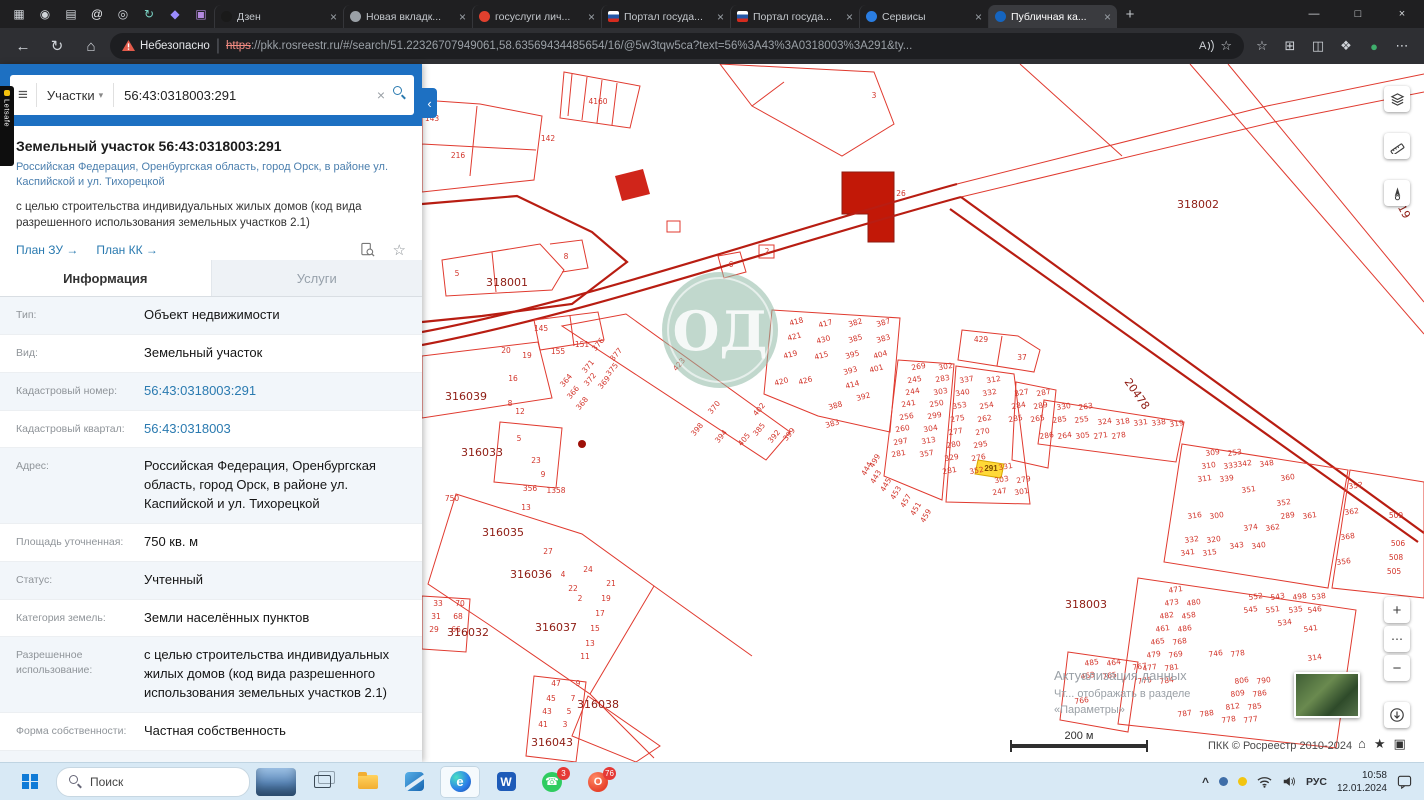  I want to click on pinned-tab-mail-icon: @, so click(97, 14).